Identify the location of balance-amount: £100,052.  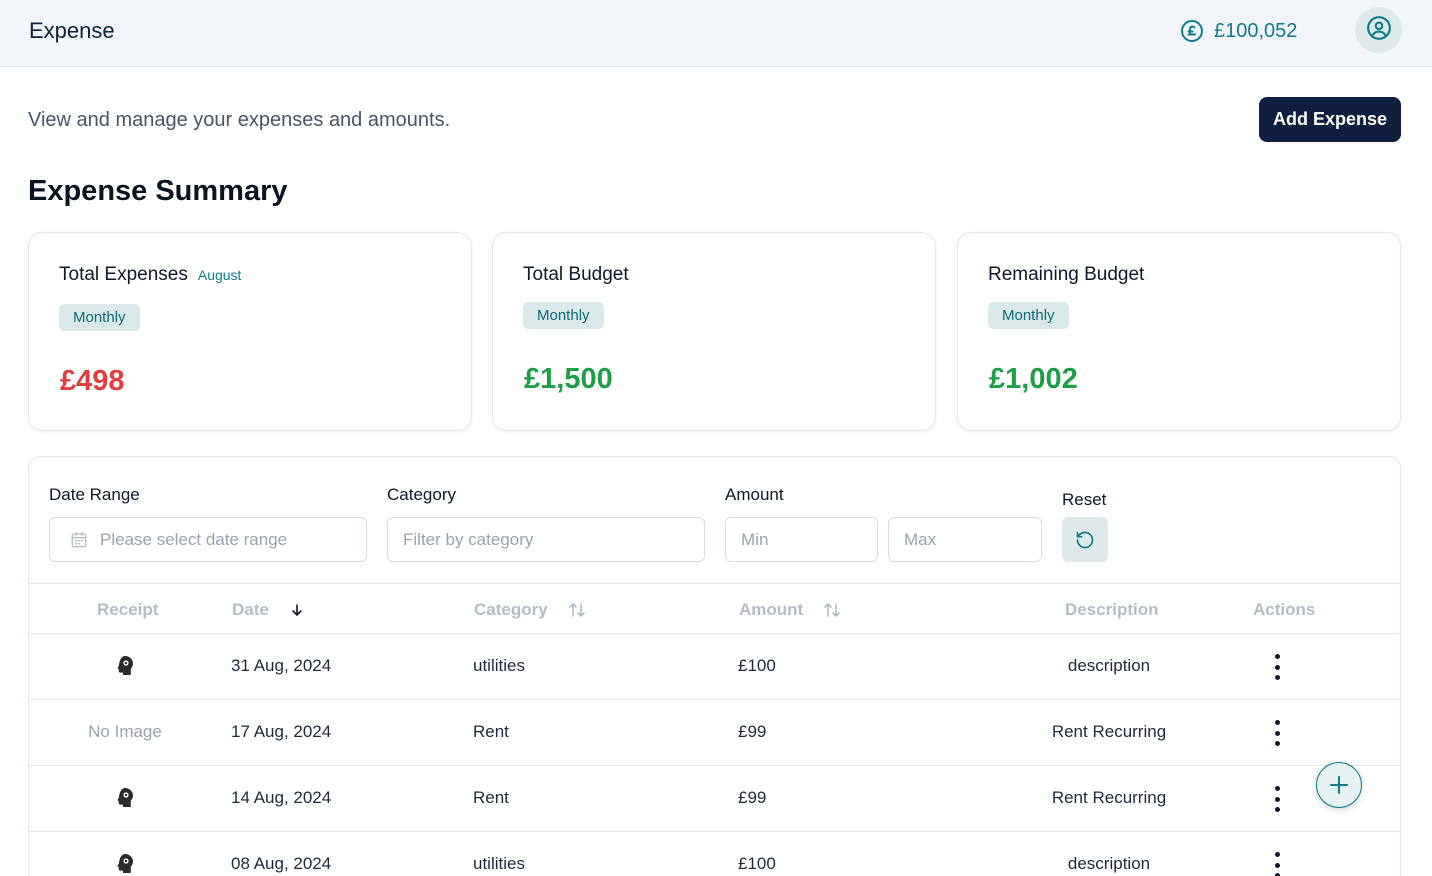
(1256, 30).